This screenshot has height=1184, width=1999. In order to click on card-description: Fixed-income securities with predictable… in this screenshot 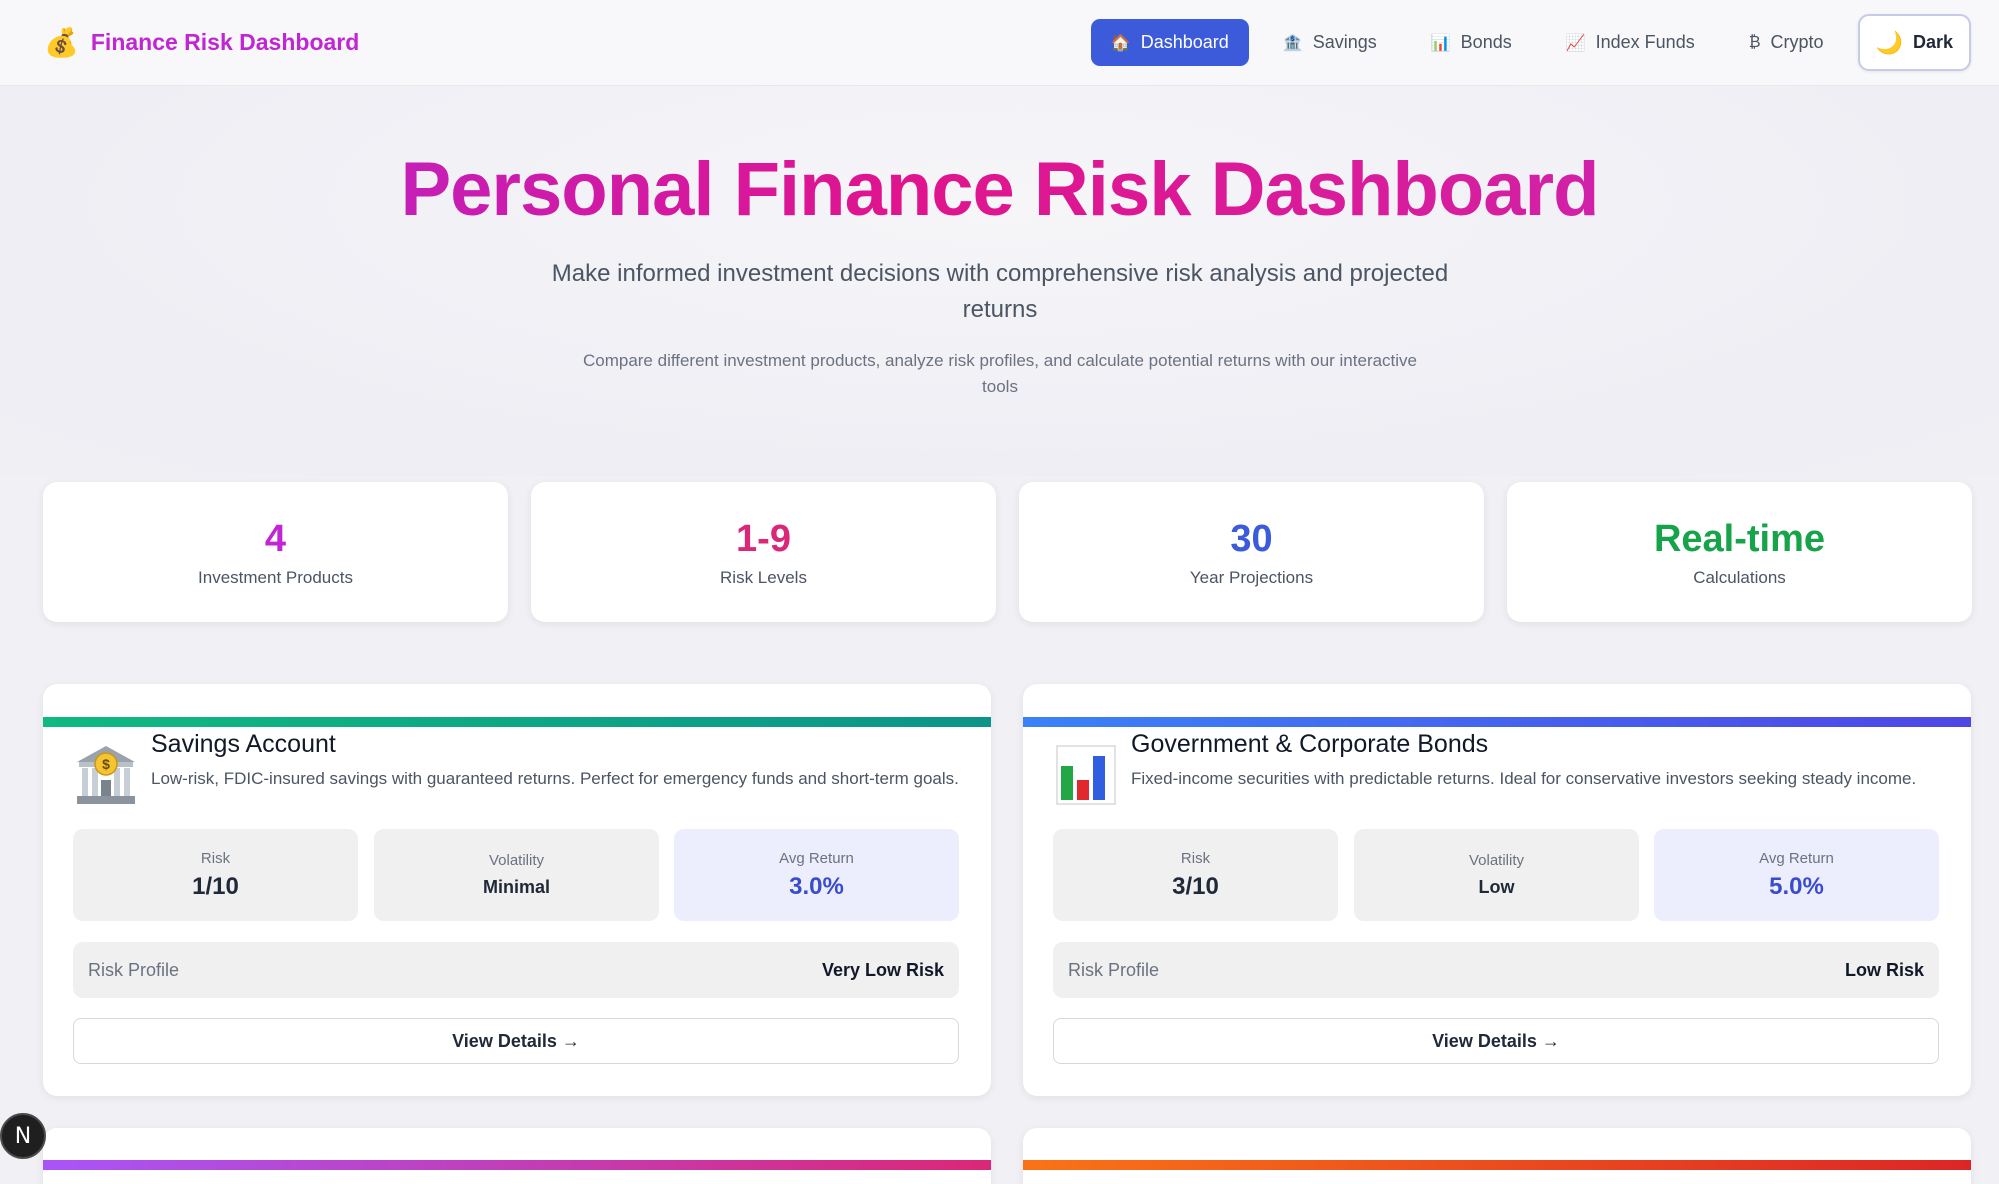, I will do `click(1524, 778)`.